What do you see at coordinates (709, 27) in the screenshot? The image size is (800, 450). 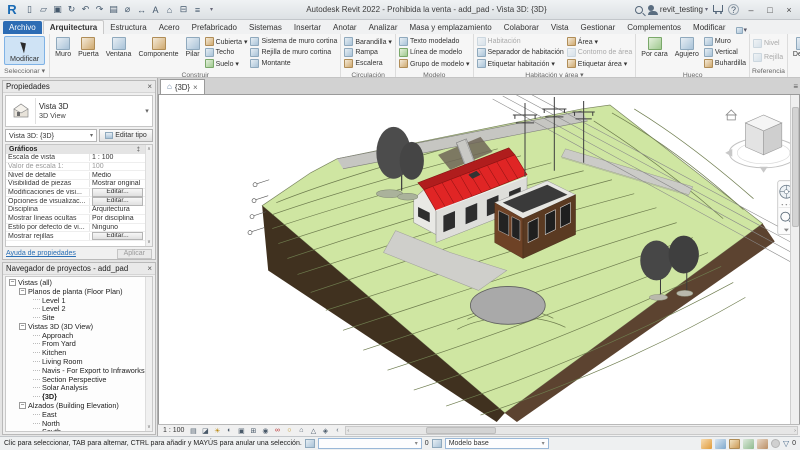 I see `tab-modificar: Modificar` at bounding box center [709, 27].